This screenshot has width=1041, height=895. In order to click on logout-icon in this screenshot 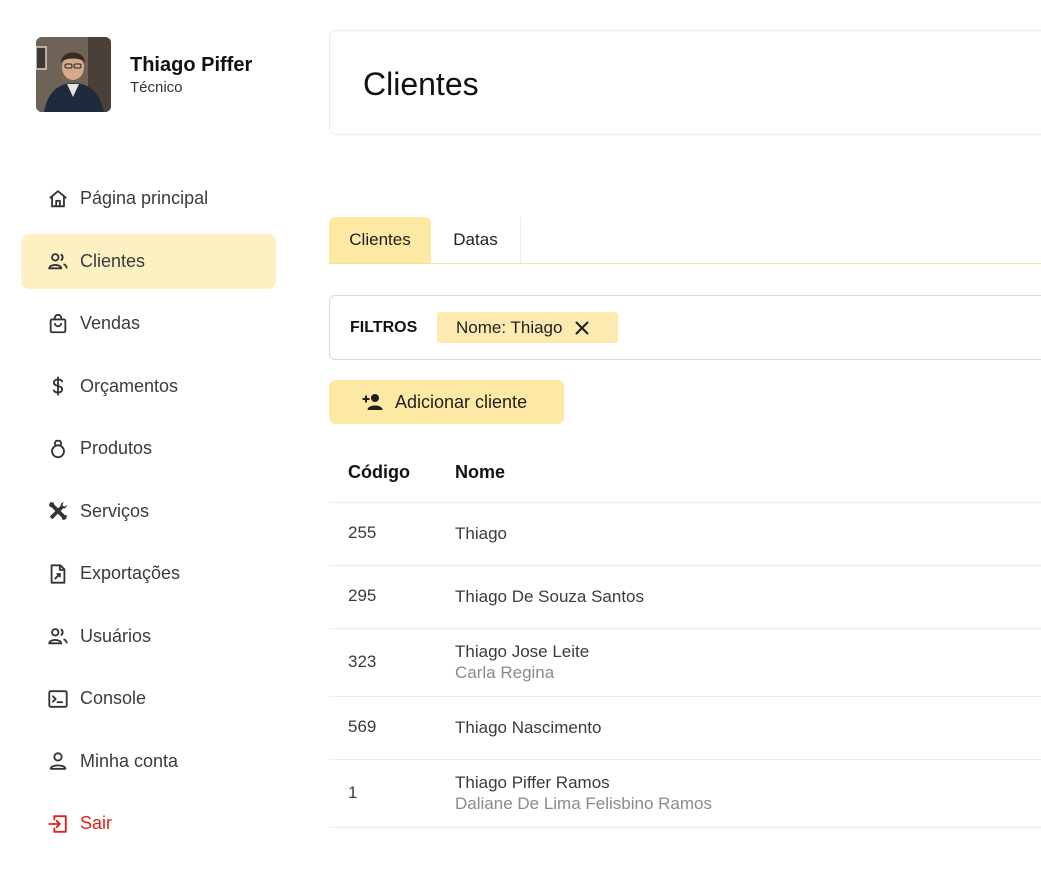, I will do `click(58, 824)`.